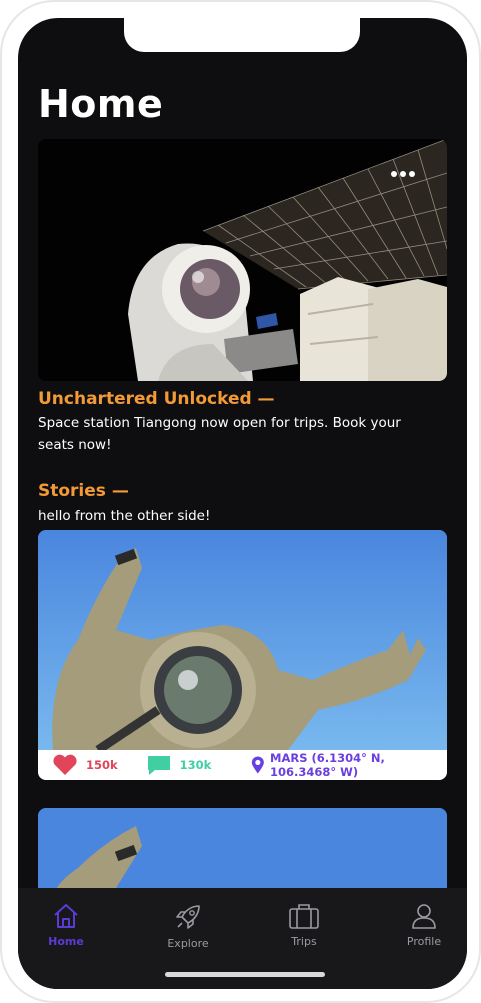 This screenshot has height=1003, width=481. I want to click on location-pin-icon, so click(258, 765).